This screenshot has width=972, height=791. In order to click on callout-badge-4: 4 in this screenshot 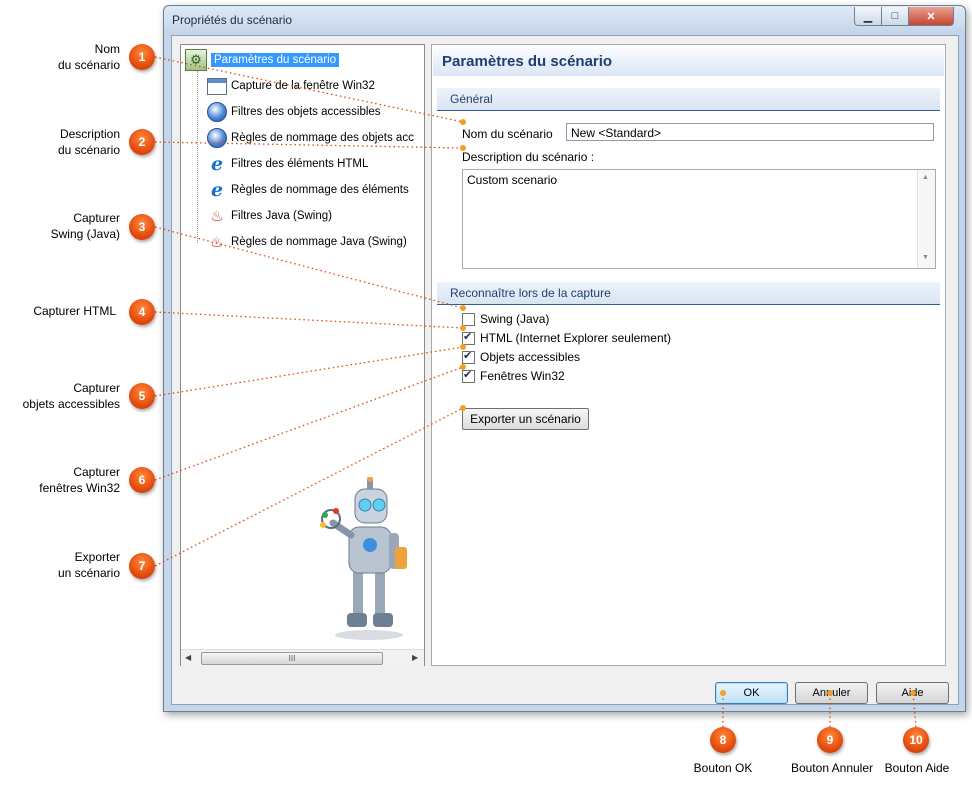, I will do `click(142, 312)`.